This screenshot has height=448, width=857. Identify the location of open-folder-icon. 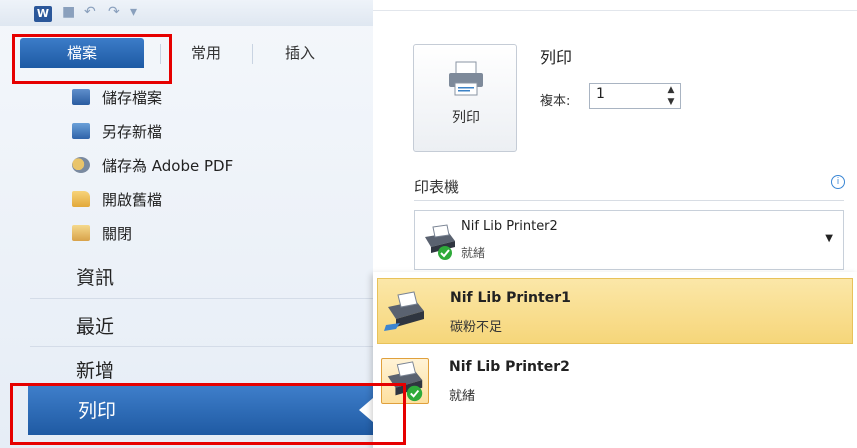
(81, 199).